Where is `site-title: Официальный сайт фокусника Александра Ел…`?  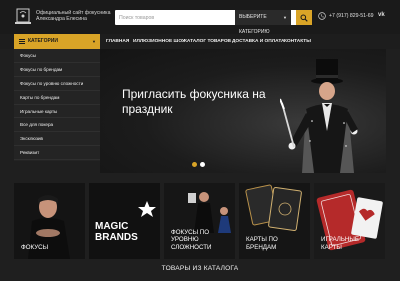
site-title: Официальный сайт фокусника Александра Ел… is located at coordinates (75, 16).